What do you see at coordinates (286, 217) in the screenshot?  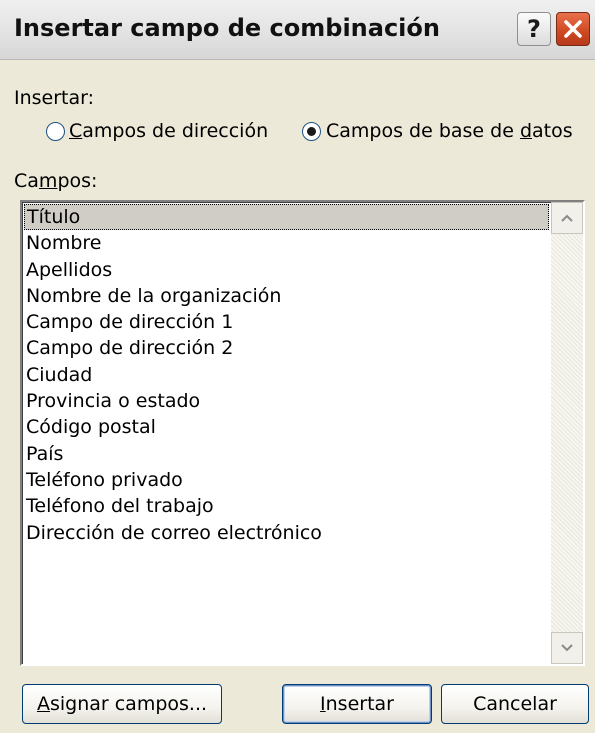 I see `list-item: Título` at bounding box center [286, 217].